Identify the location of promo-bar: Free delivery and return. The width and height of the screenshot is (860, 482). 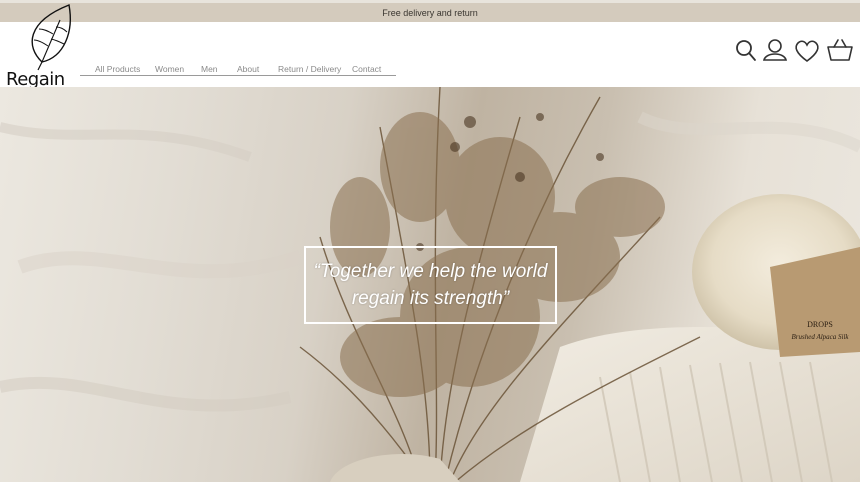
(430, 11).